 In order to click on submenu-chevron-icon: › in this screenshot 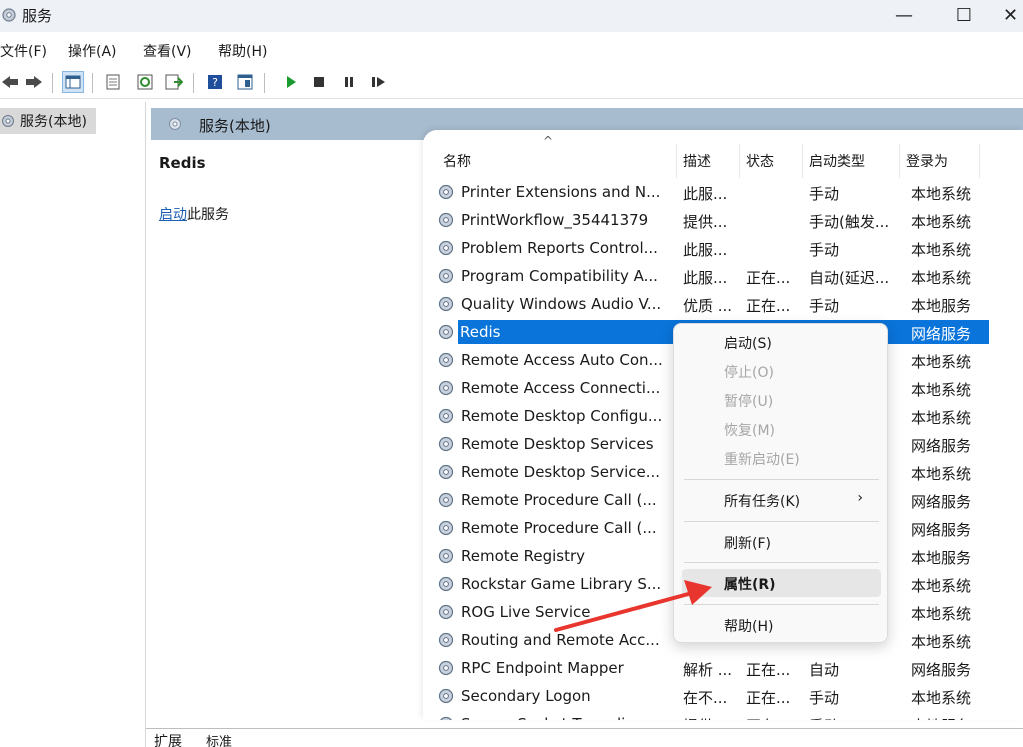, I will do `click(860, 498)`.